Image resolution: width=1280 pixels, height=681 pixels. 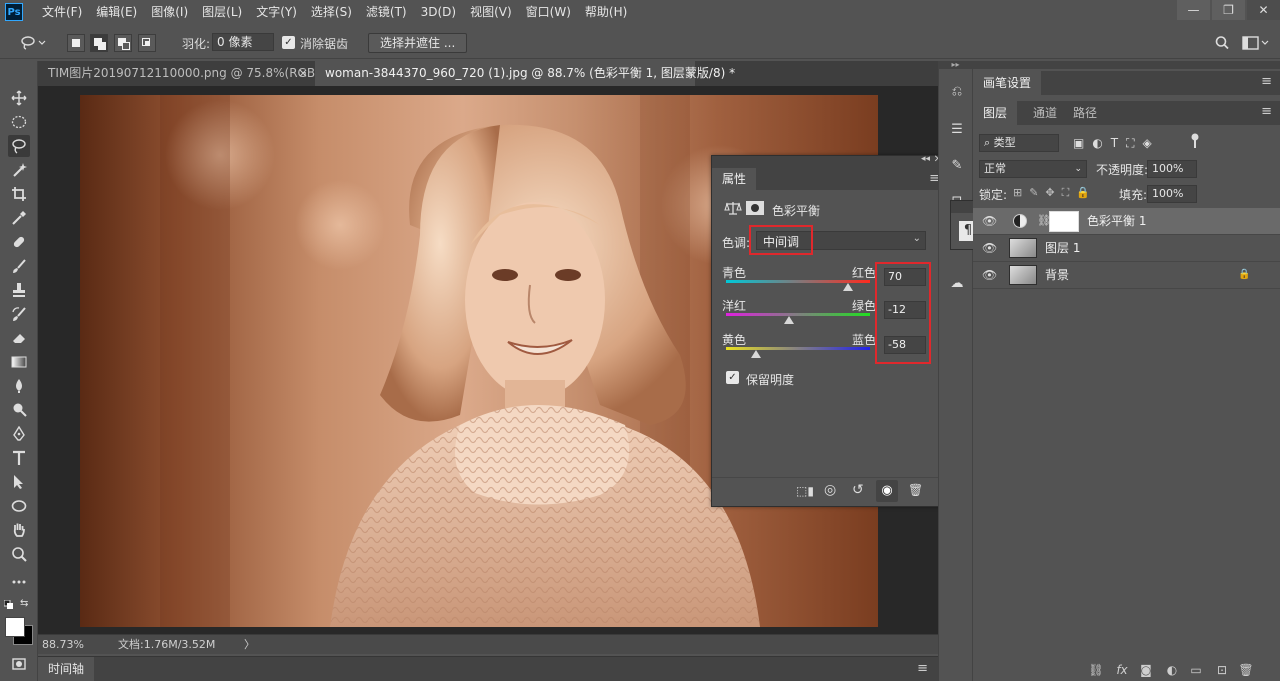 I want to click on menu-type: 文字(Y), so click(x=276, y=12).